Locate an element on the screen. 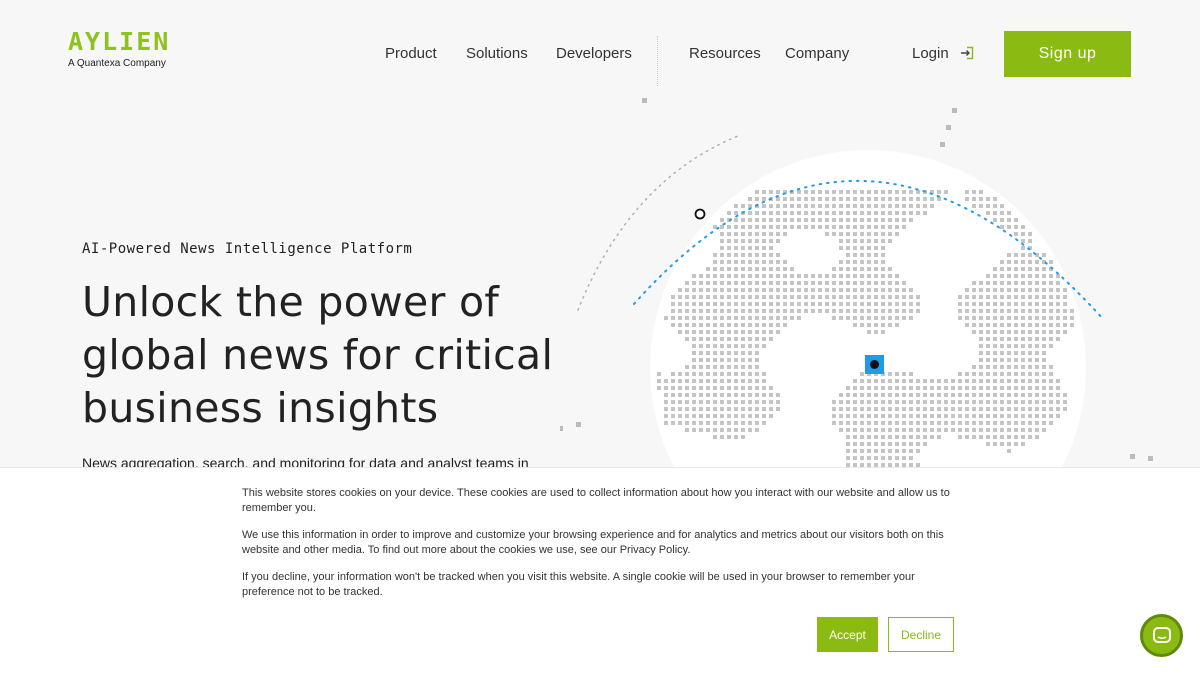  headline-line-1: Unlock the power of is located at coordinates (291, 302).